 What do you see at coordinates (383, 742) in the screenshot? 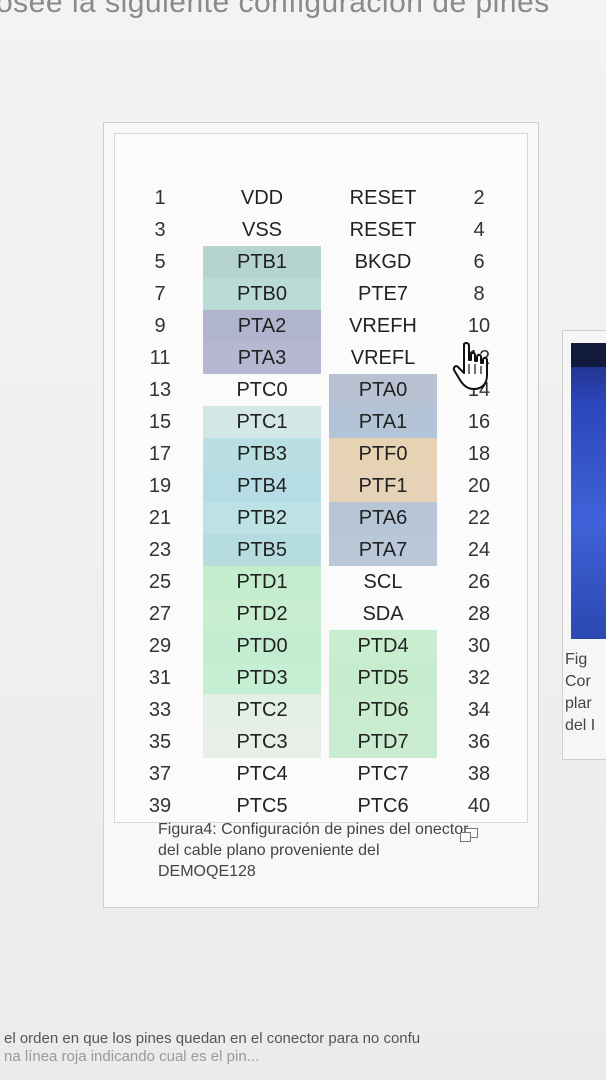
I see `signal-right: PTD7` at bounding box center [383, 742].